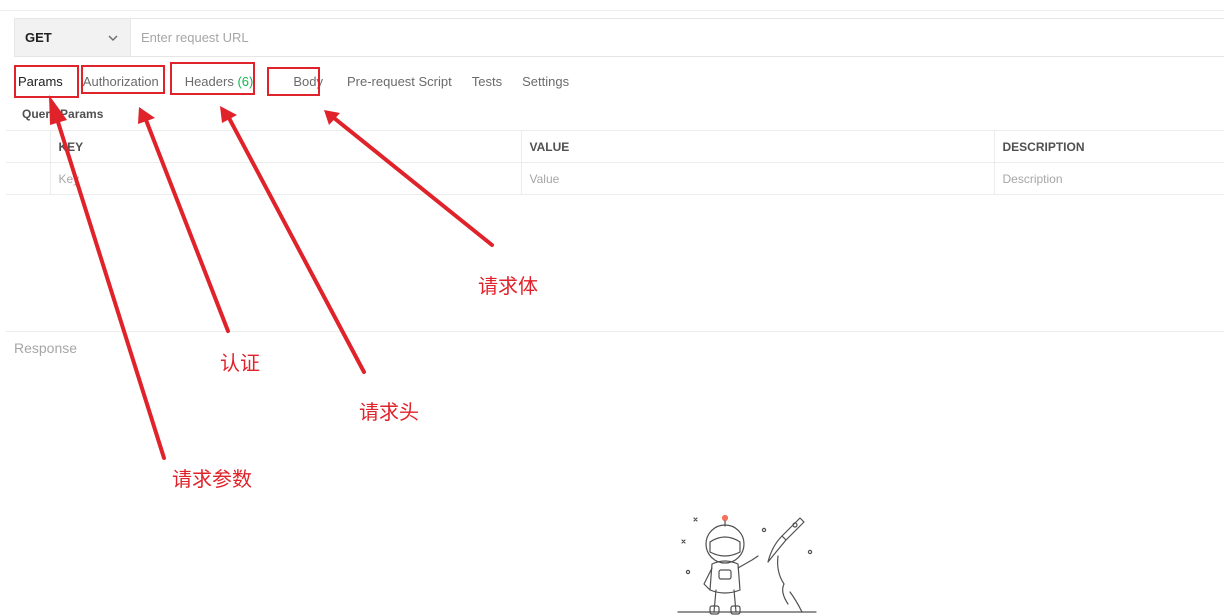 The width and height of the screenshot is (1224, 616). Describe the element at coordinates (615, 331) in the screenshot. I see `response-divider` at that location.